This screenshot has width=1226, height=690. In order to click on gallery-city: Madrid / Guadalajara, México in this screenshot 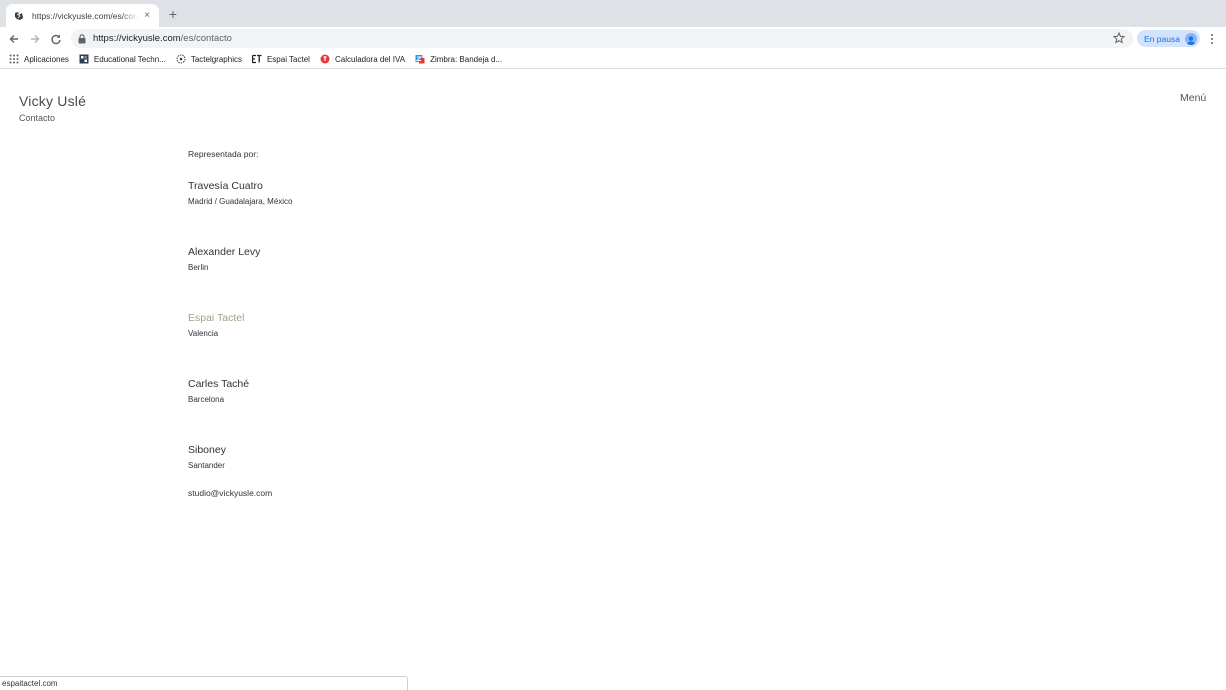, I will do `click(240, 201)`.